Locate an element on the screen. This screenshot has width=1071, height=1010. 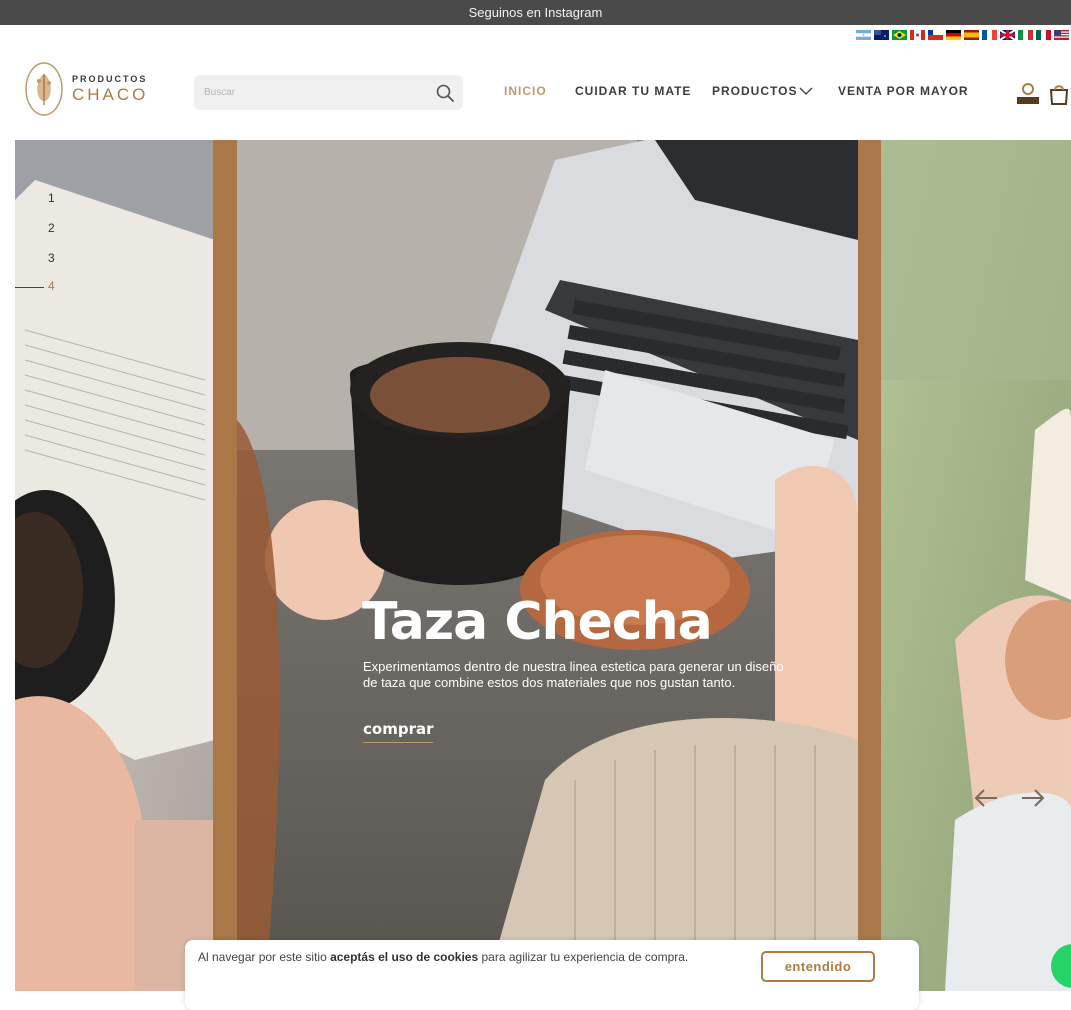
slider-page-3: 3 is located at coordinates (58, 258).